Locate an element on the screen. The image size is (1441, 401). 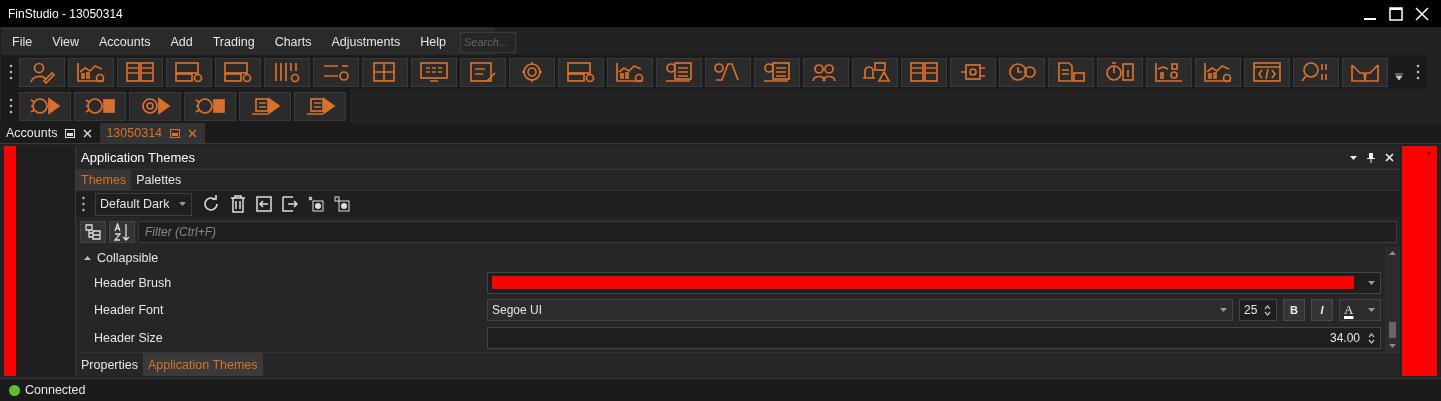
panel-tab: Themes is located at coordinates (104, 180).